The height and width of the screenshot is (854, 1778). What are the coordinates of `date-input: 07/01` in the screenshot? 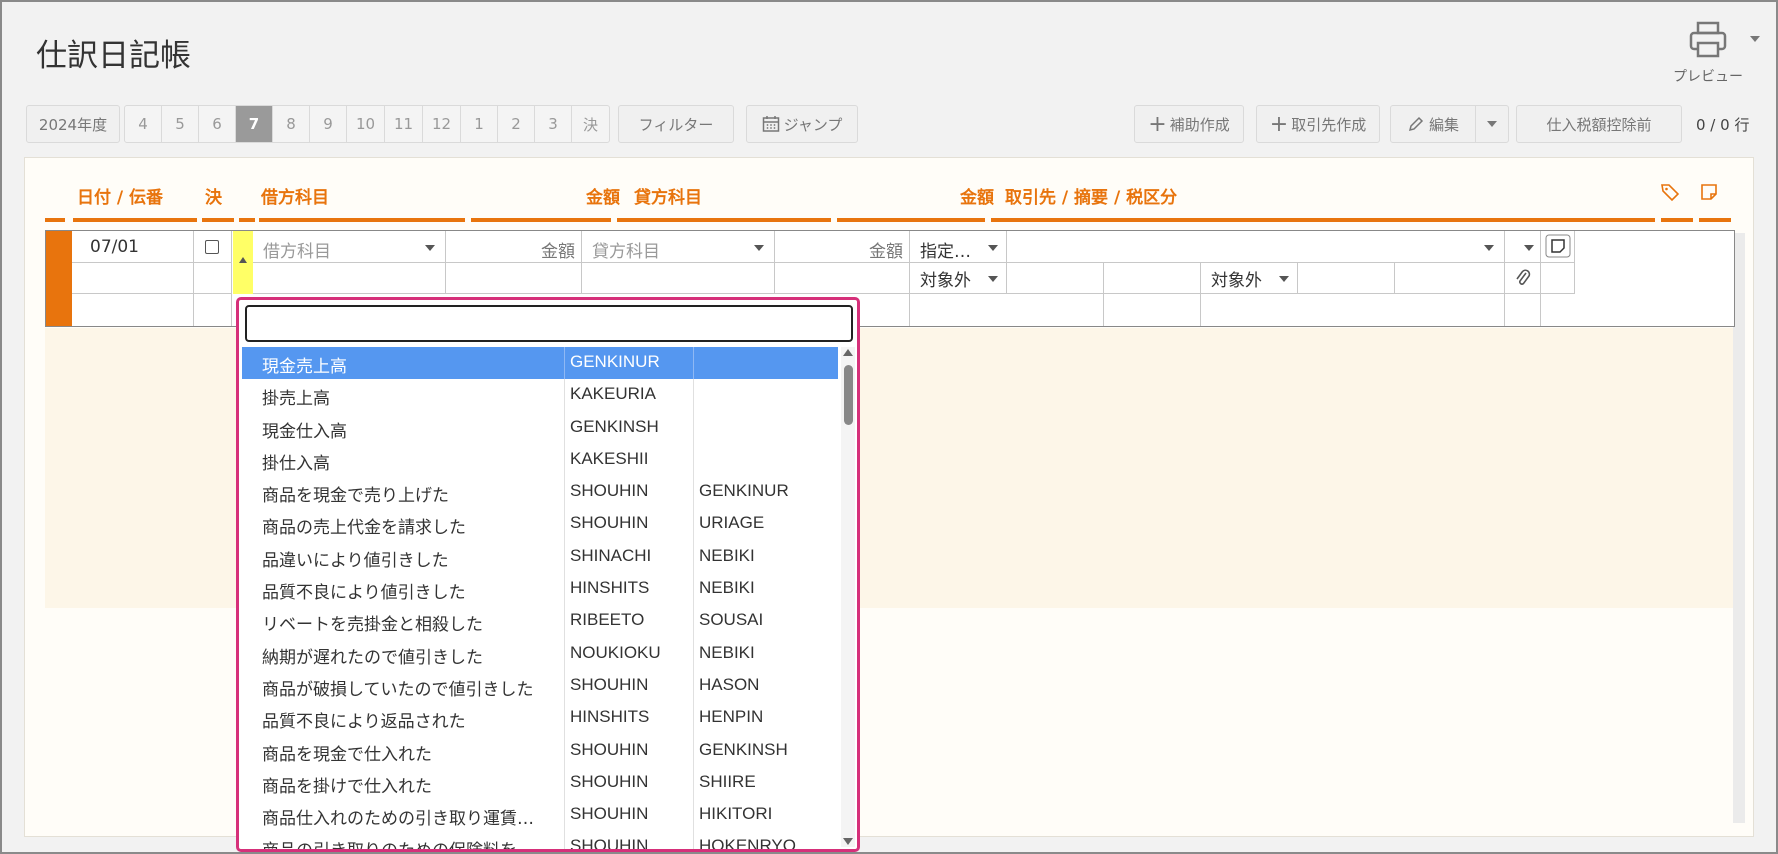 It's located at (133, 247).